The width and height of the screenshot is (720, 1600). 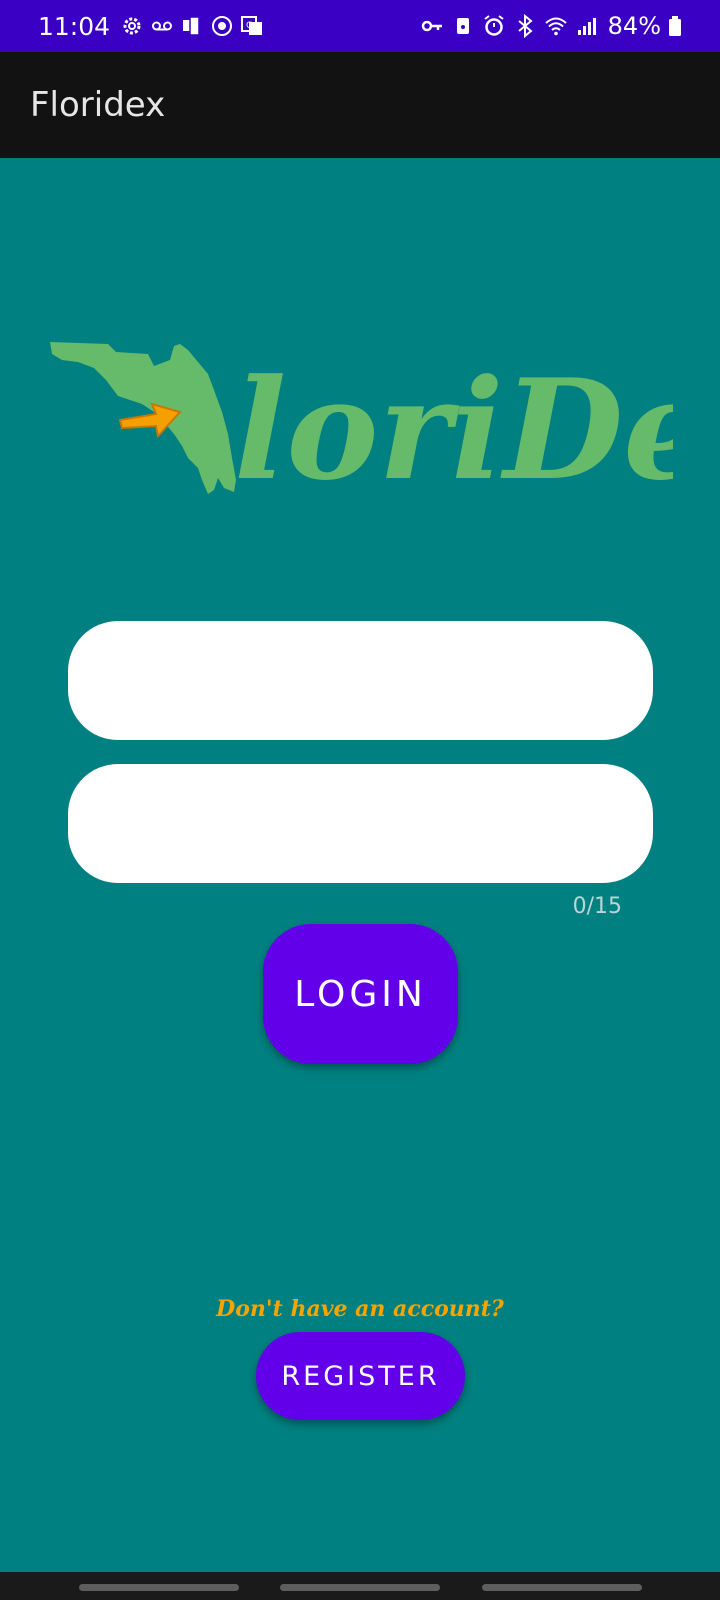 I want to click on nav-recents-button, so click(x=159, y=1587).